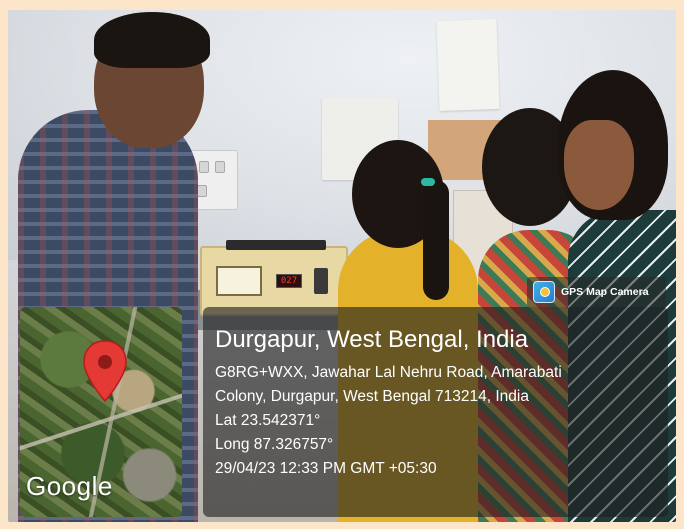 The height and width of the screenshot is (529, 684). Describe the element at coordinates (436, 240) in the screenshot. I see `ponytail` at that location.